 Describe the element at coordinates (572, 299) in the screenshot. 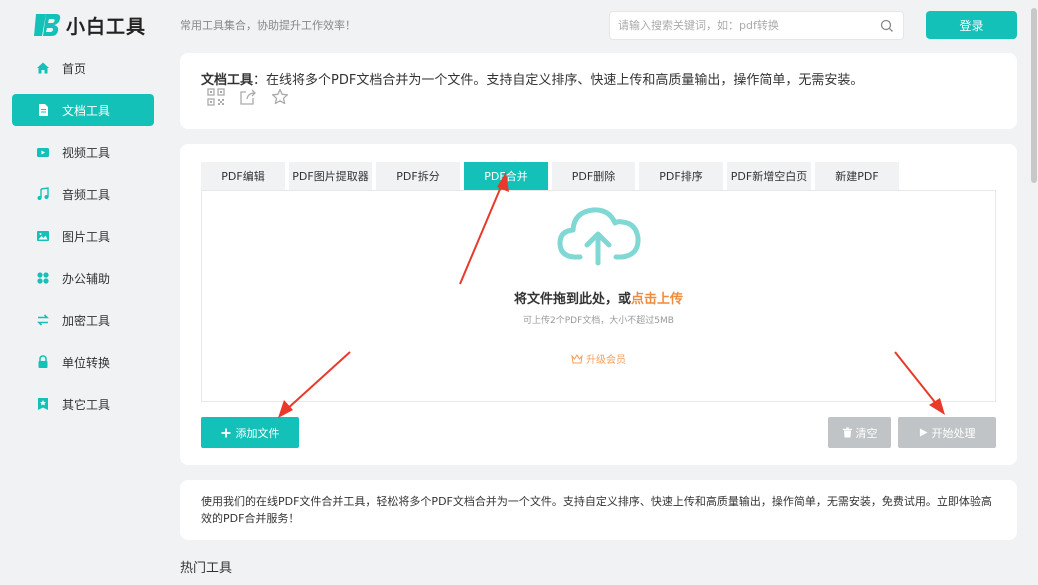

I see `dropzone-title-prefix: 将文件拖到此处，或` at that location.